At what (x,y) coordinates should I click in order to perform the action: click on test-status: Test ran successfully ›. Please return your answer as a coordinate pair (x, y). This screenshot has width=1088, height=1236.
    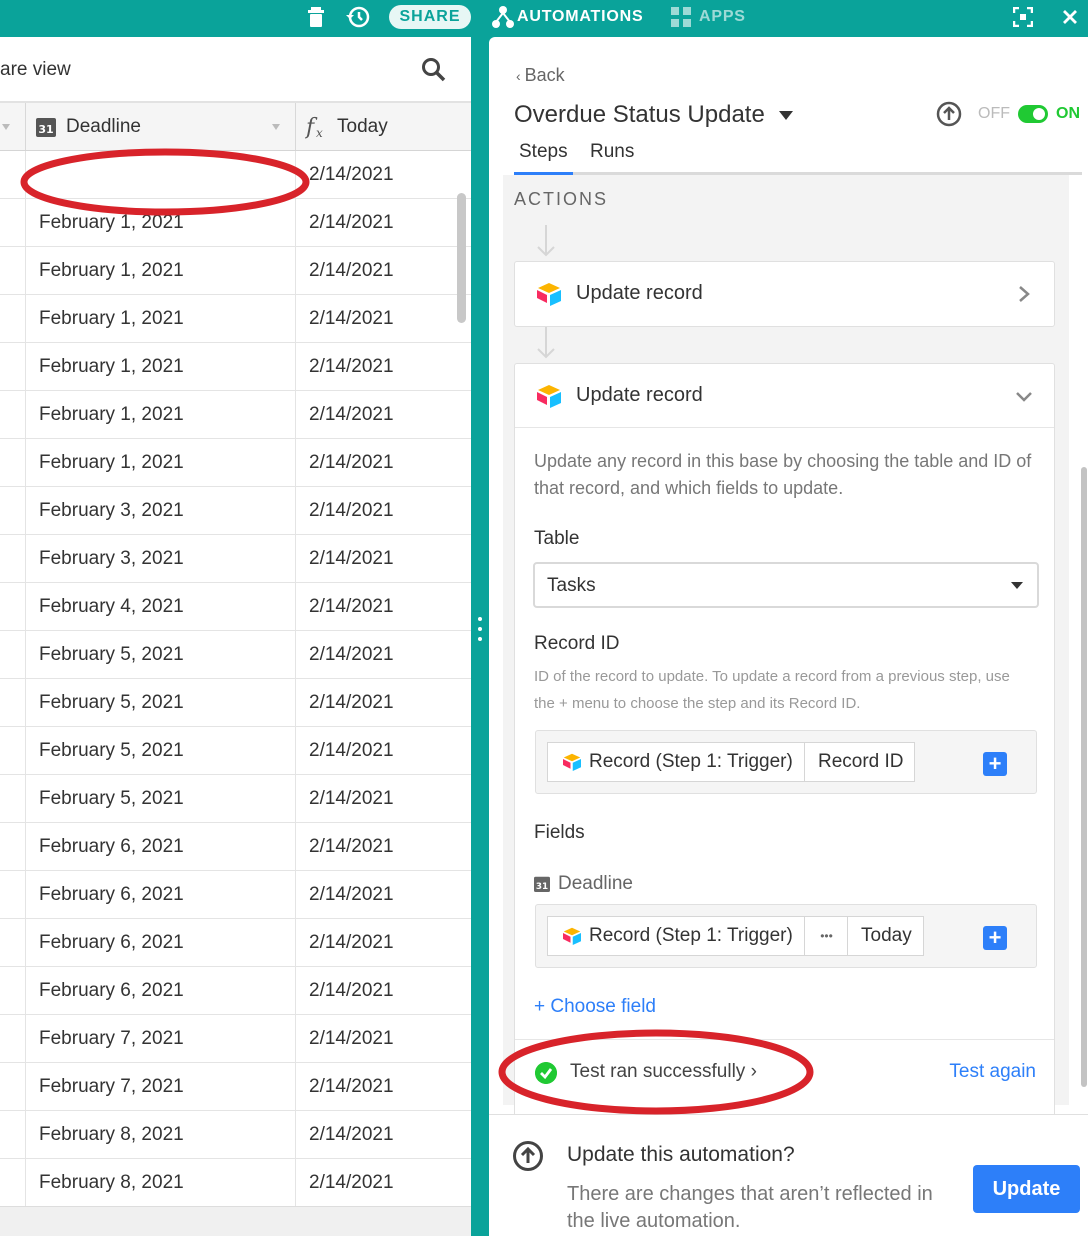
    Looking at the image, I should click on (663, 1072).